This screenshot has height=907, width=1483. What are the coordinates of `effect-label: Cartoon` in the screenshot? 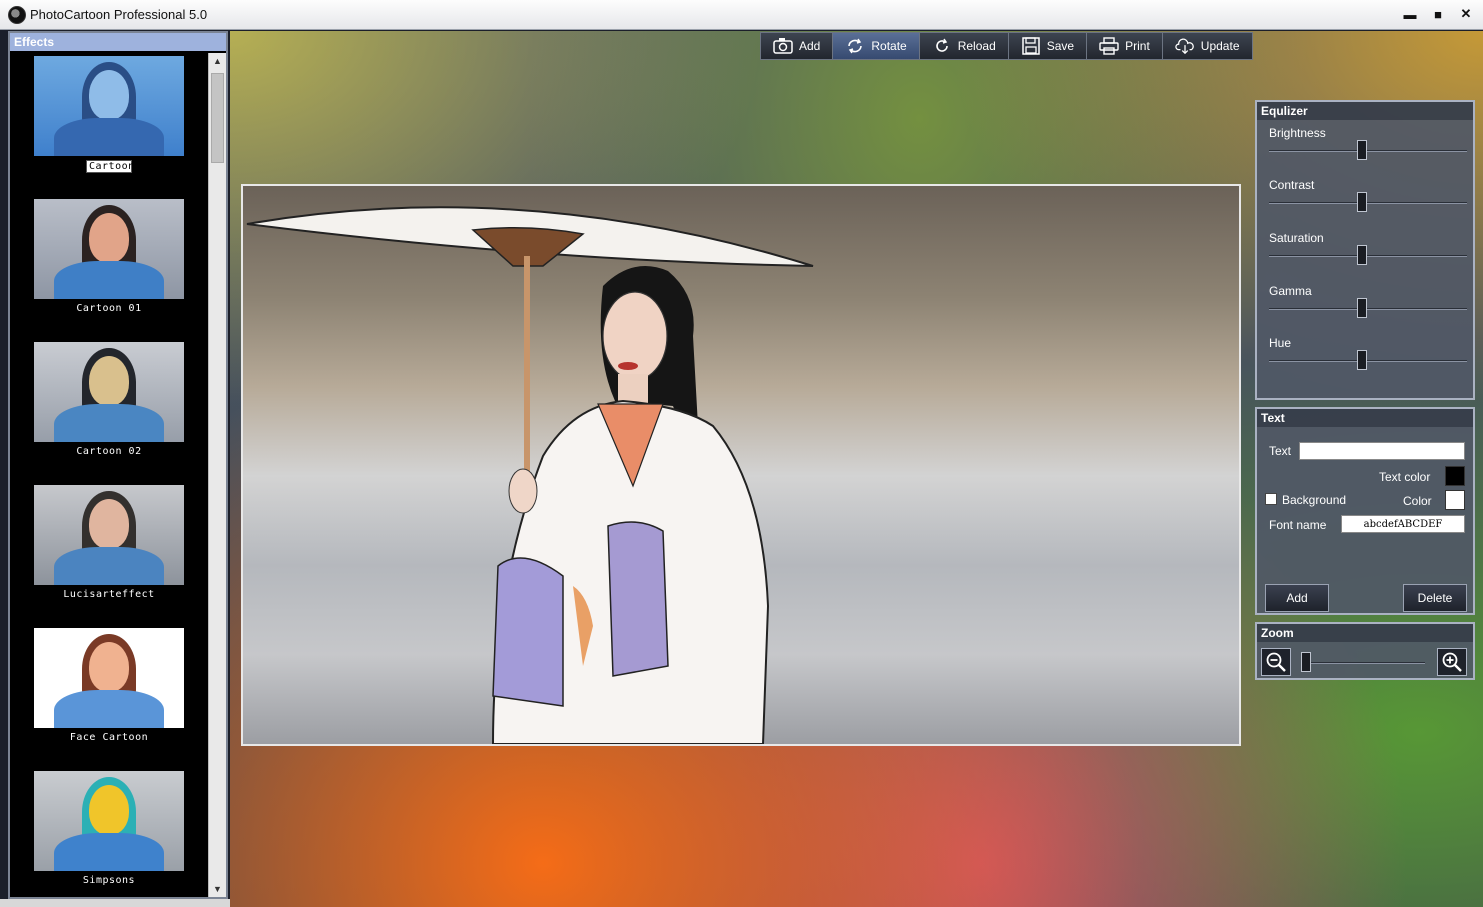 It's located at (110, 166).